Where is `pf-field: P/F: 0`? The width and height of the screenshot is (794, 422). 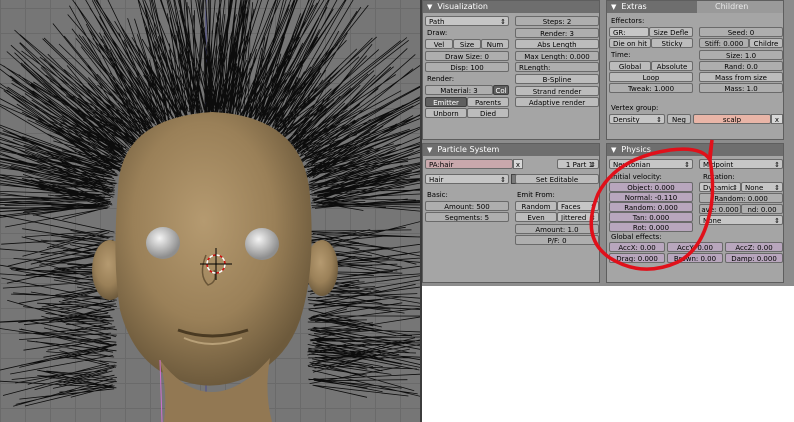 pf-field: P/F: 0 is located at coordinates (557, 240).